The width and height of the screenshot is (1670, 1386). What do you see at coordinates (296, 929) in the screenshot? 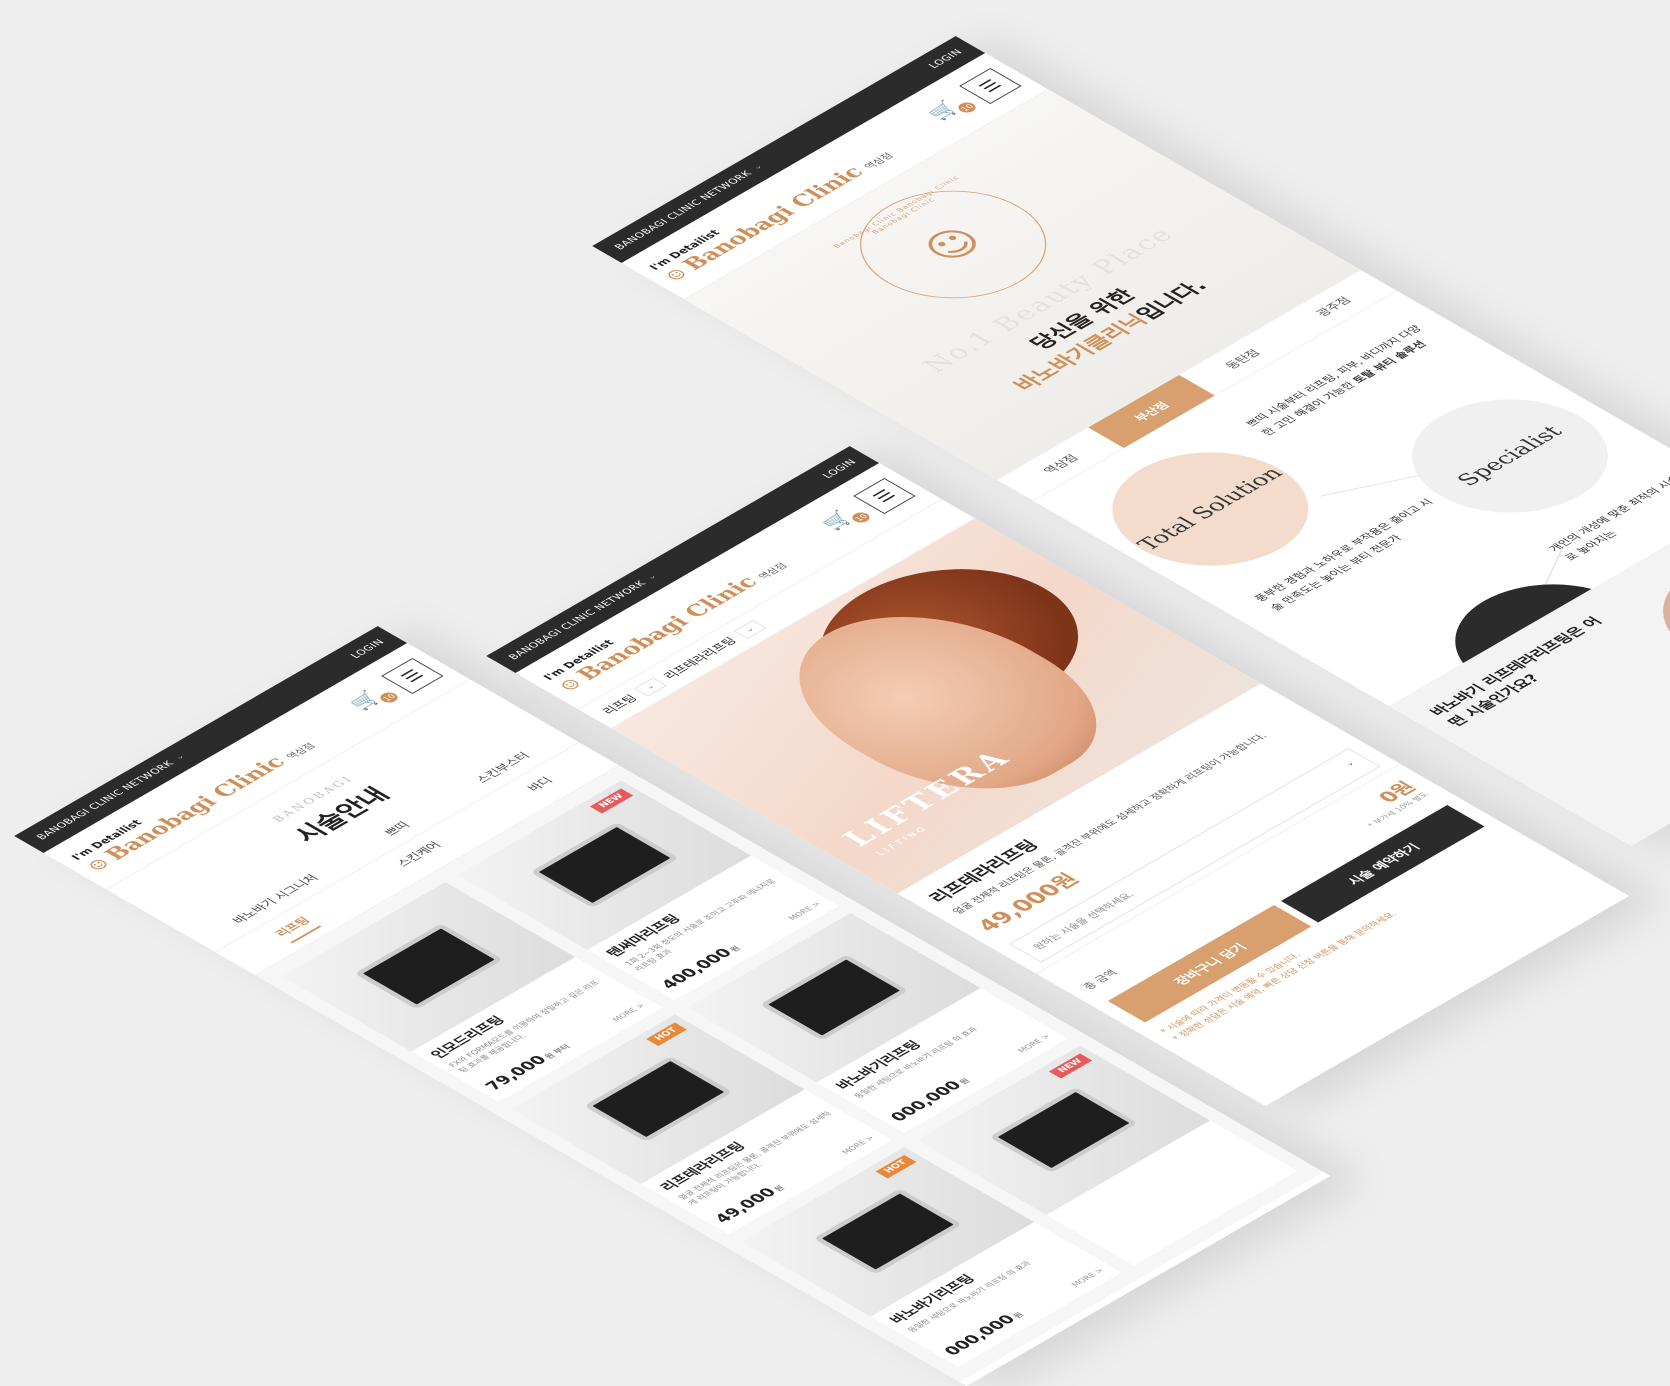
I see `category-tab-active: 리프팅` at bounding box center [296, 929].